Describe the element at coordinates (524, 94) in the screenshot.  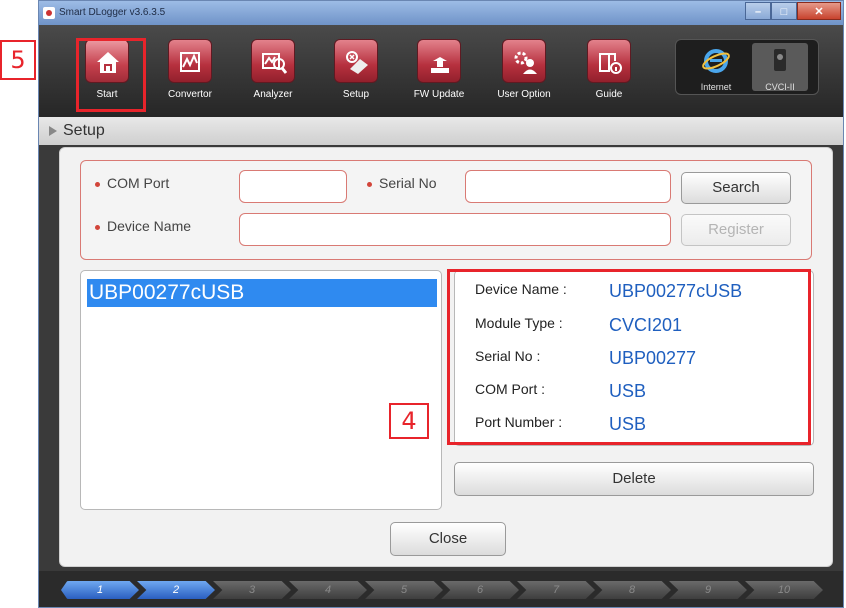
I see `toolbar-label: User Option` at that location.